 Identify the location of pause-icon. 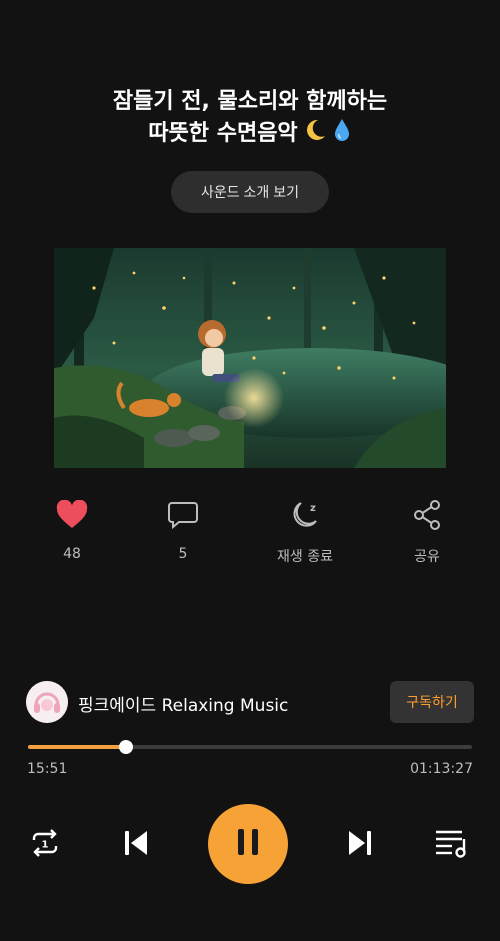
(248, 844).